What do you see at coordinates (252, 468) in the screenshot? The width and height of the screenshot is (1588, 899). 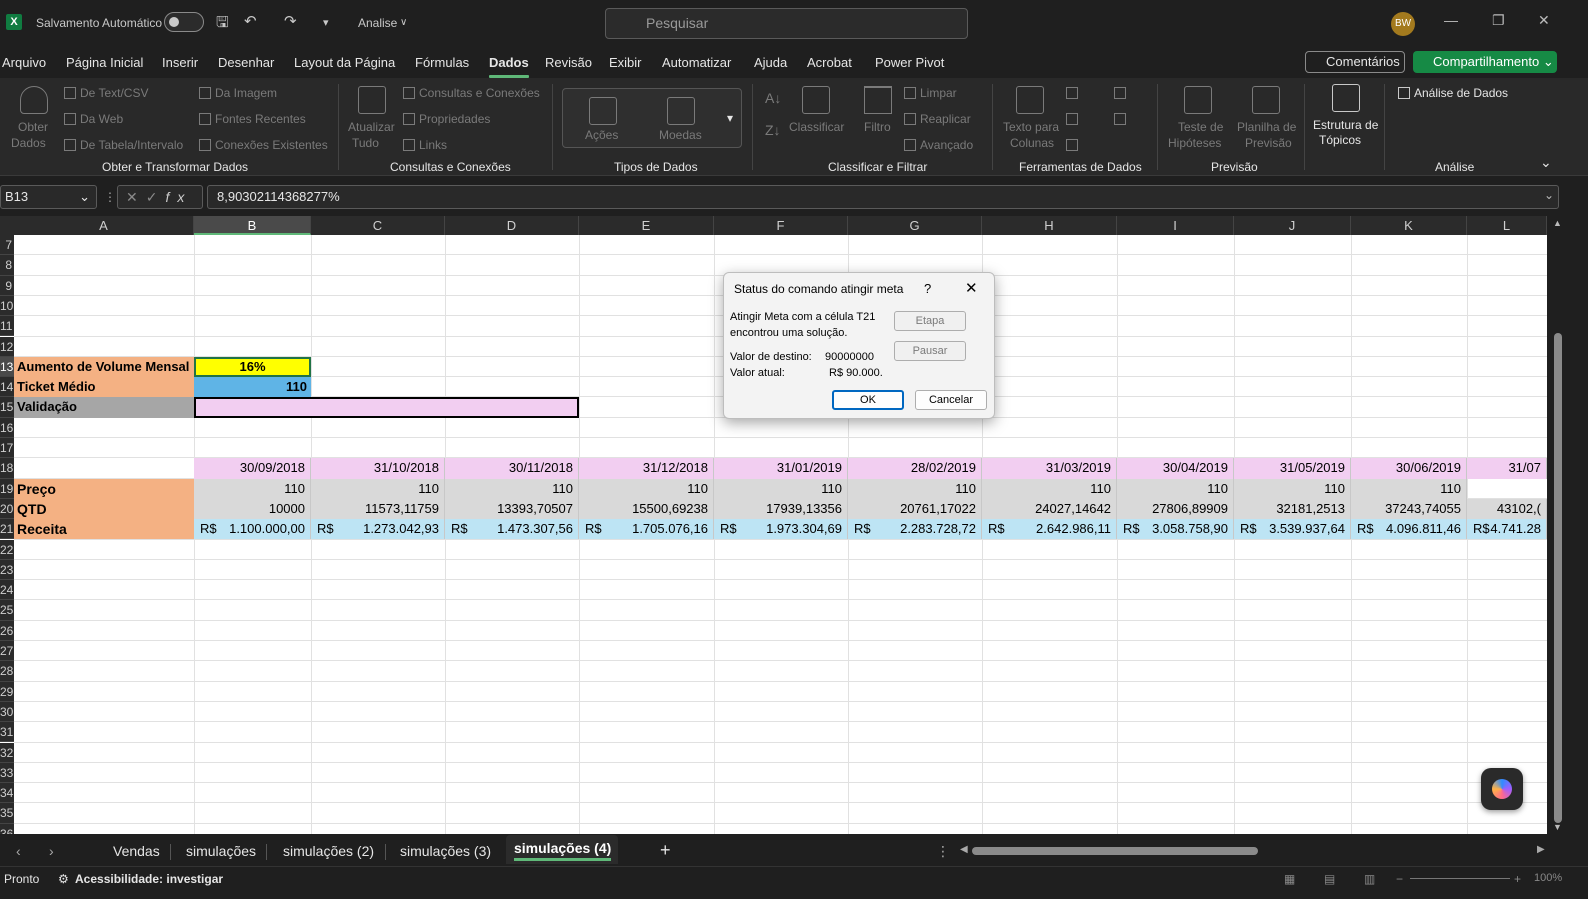 I see `date-cell: 30/09/2018` at bounding box center [252, 468].